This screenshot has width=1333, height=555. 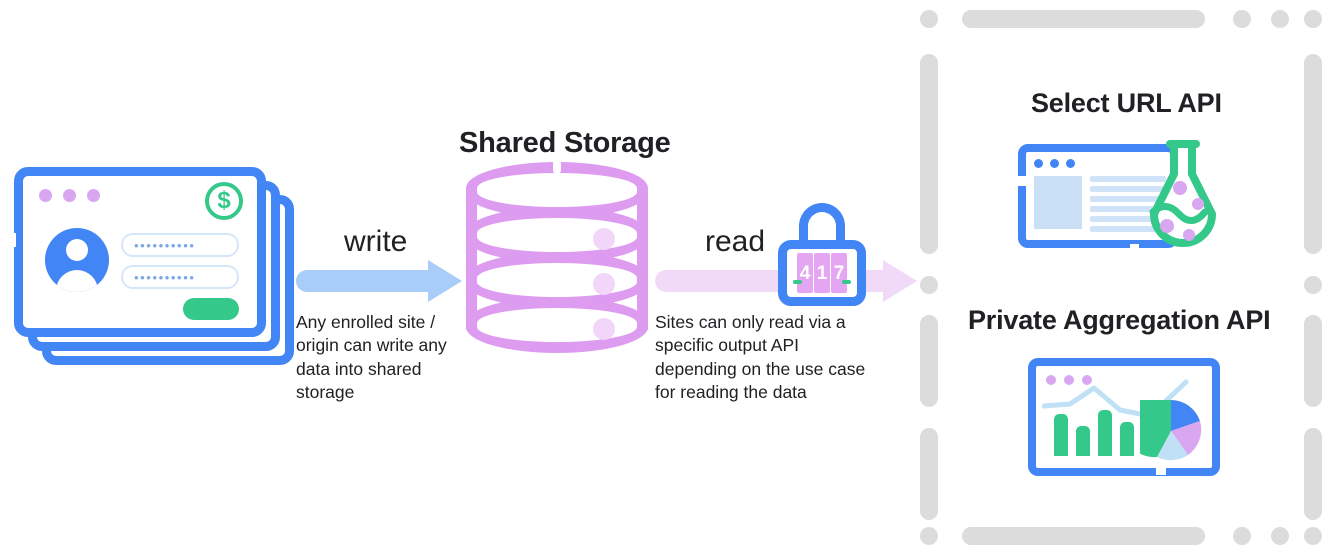 What do you see at coordinates (565, 143) in the screenshot?
I see `shared-storage-title: Shared Storage` at bounding box center [565, 143].